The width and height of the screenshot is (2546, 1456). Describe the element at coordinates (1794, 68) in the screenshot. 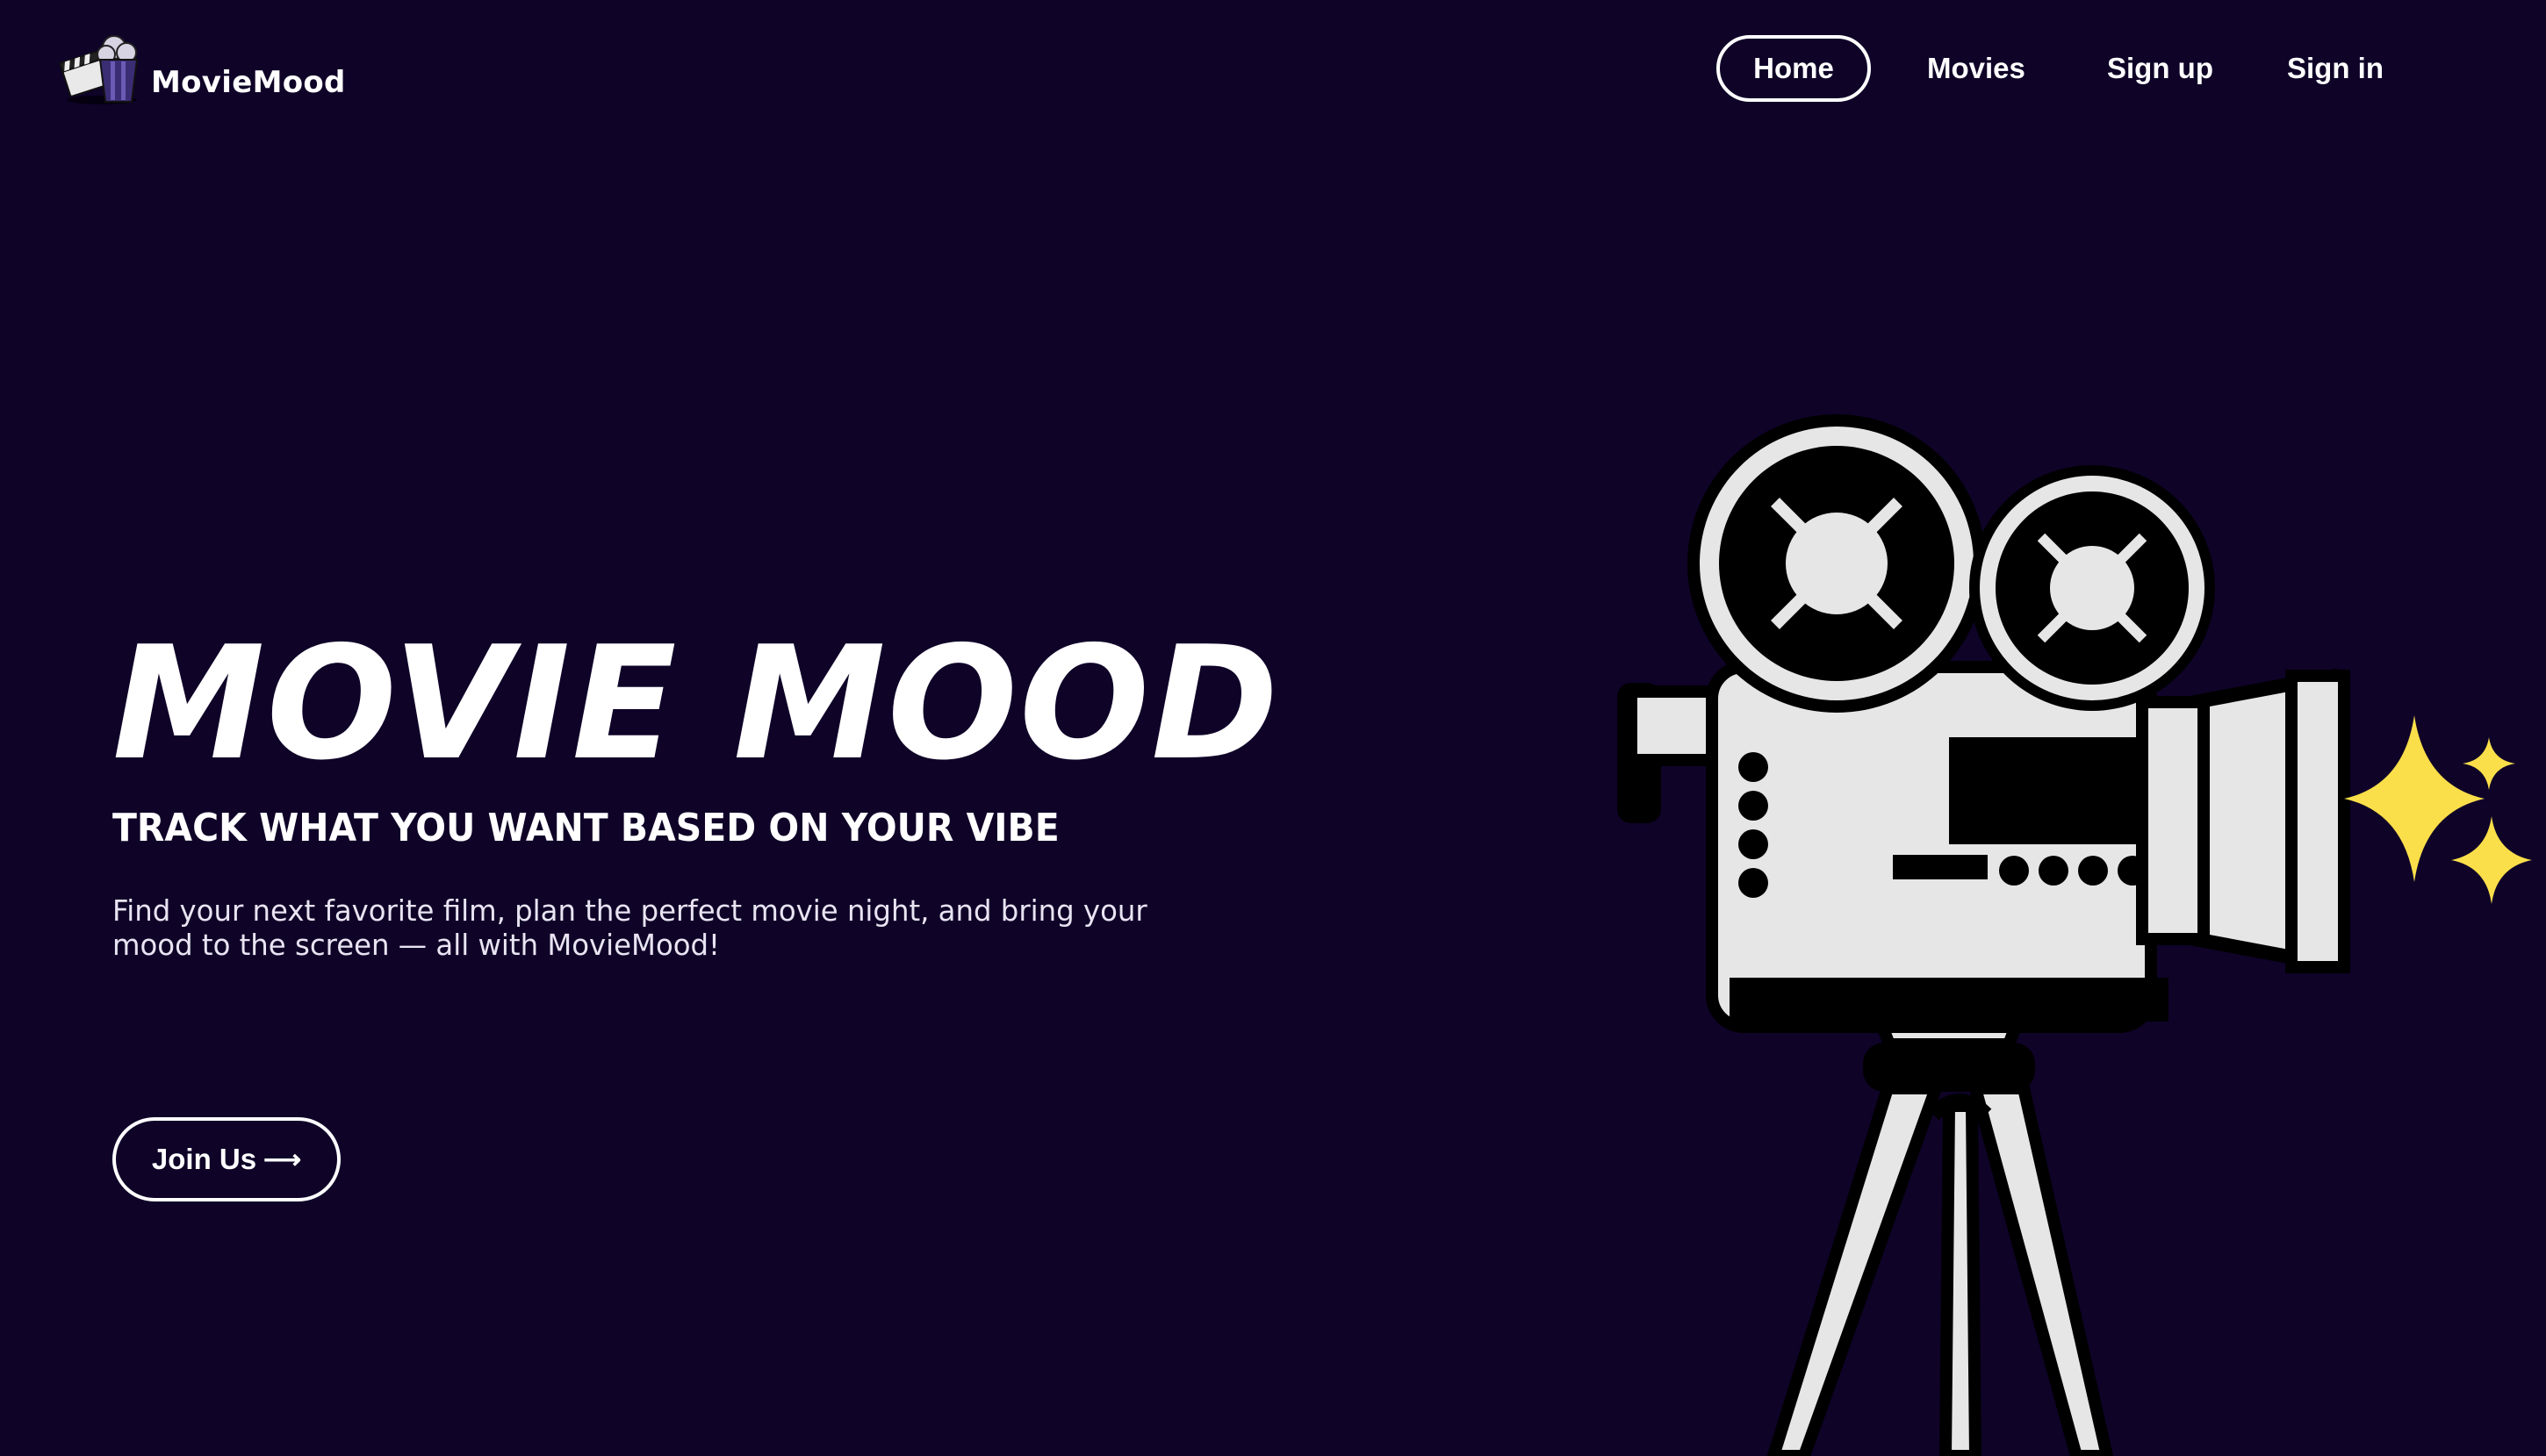

I see `nav-home: Home` at that location.